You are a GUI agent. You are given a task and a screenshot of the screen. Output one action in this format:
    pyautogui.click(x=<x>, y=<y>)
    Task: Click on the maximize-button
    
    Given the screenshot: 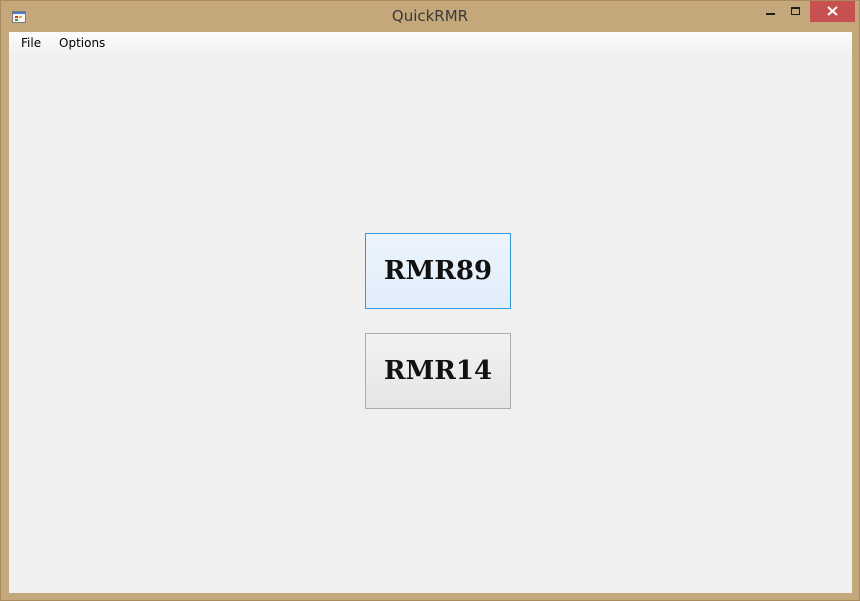 What is the action you would take?
    pyautogui.click(x=796, y=11)
    